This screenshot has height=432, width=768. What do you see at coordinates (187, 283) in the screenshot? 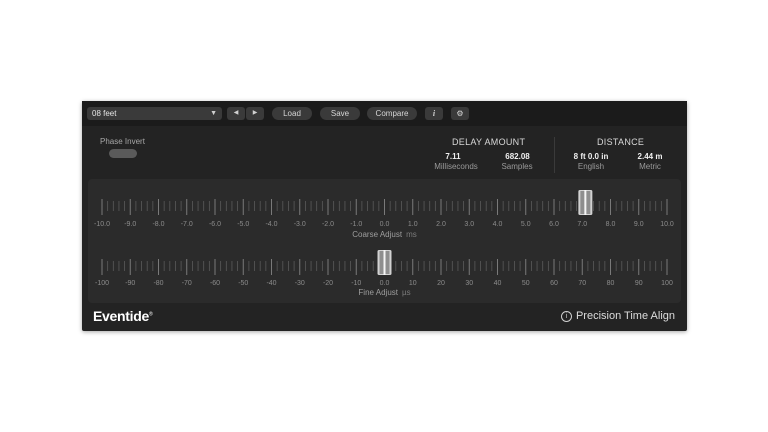
I see `fine-tick-label: -70` at bounding box center [187, 283].